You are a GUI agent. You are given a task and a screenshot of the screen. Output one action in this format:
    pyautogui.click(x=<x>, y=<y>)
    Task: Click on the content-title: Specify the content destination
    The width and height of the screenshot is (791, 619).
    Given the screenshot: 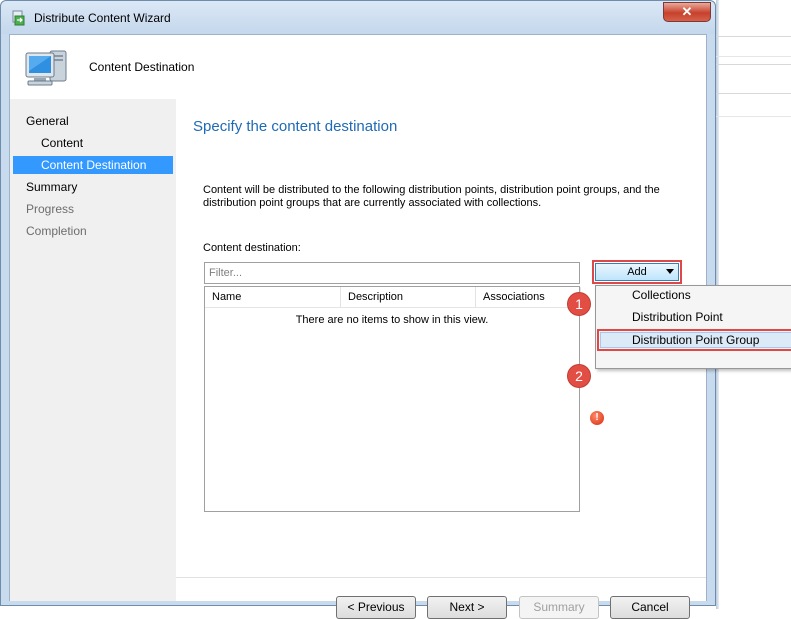 What is the action you would take?
    pyautogui.click(x=295, y=126)
    